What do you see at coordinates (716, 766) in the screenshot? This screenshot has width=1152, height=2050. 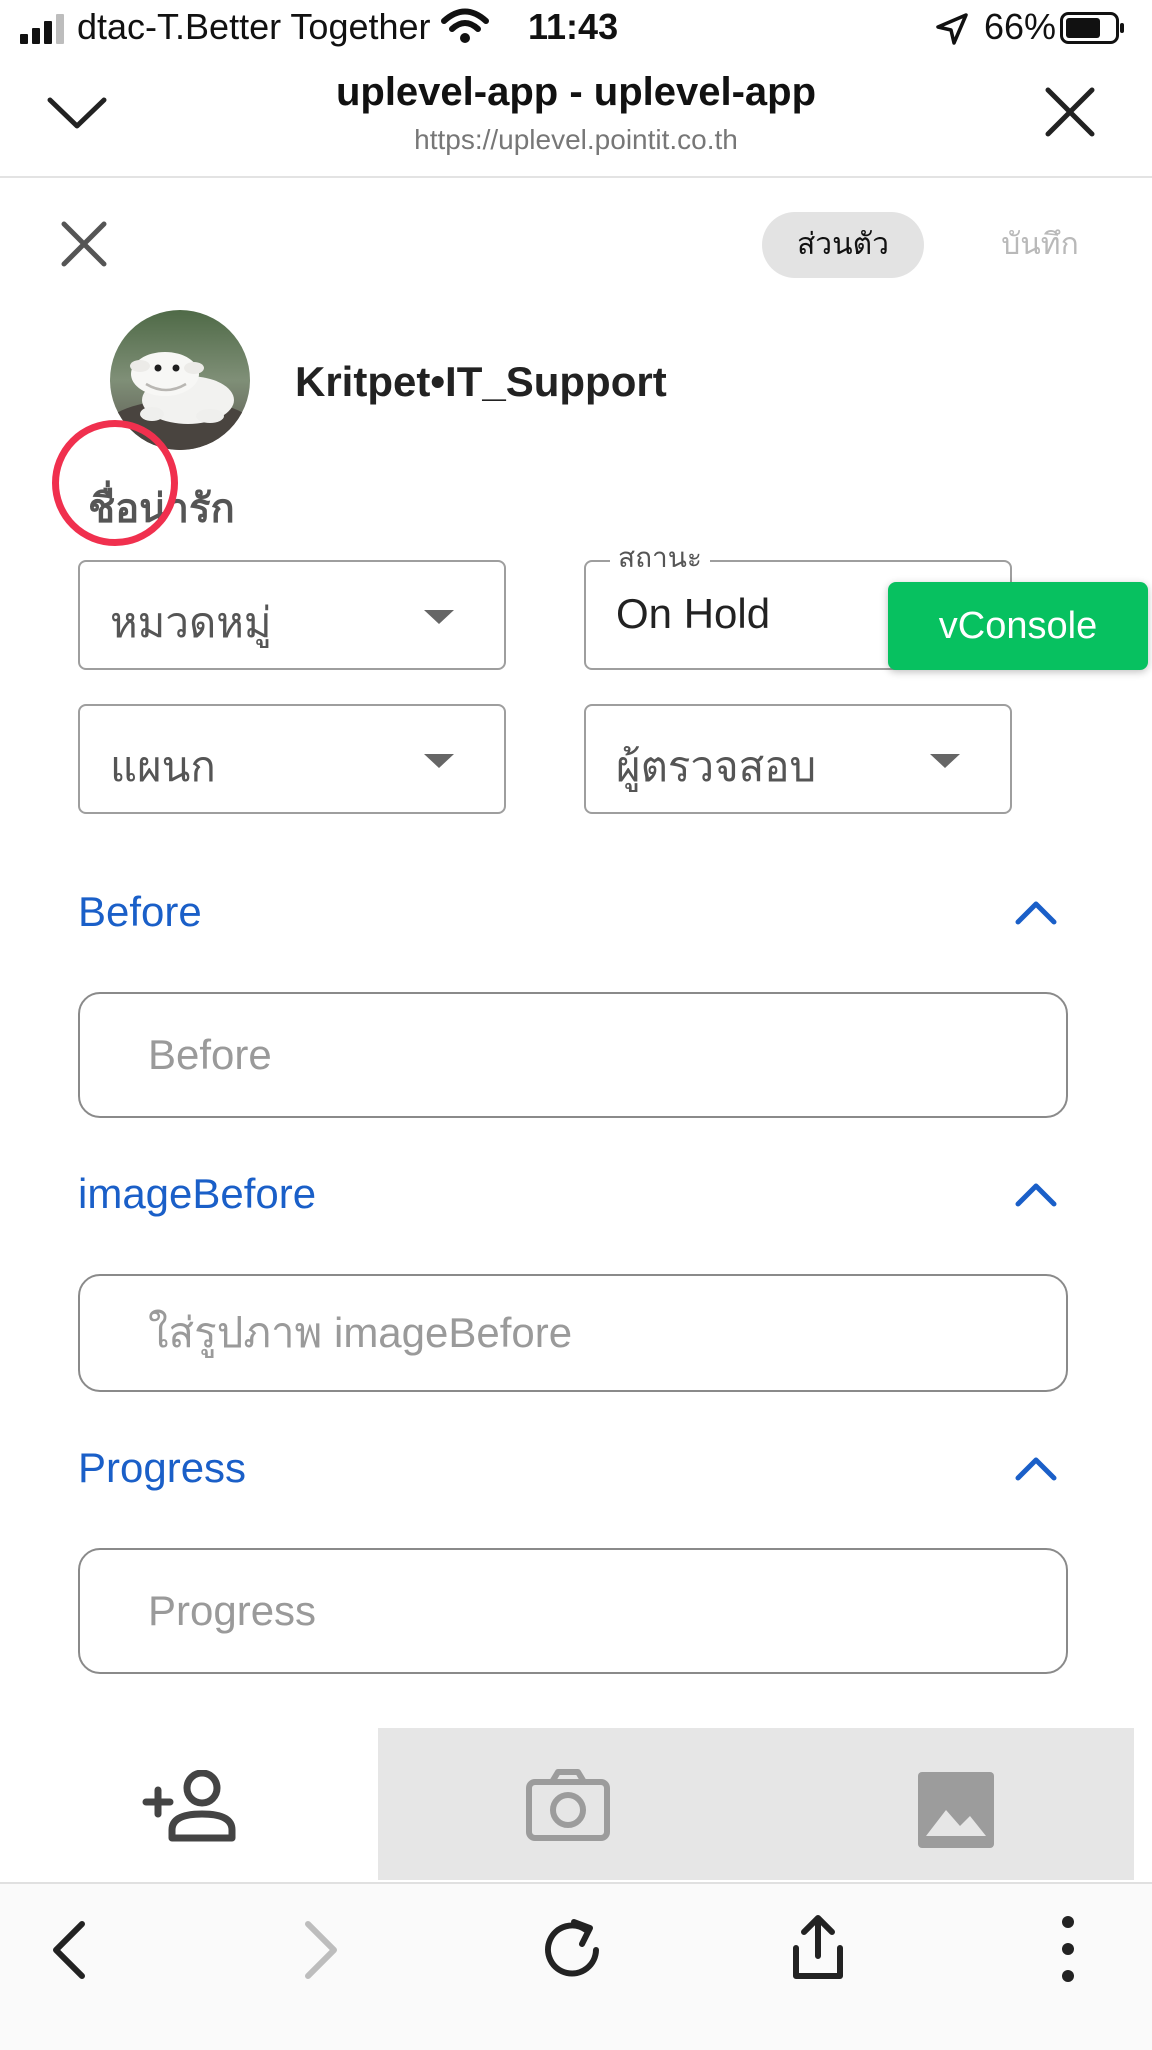 I see `inspector-placeholder: ผู้ตรวจสอบ` at bounding box center [716, 766].